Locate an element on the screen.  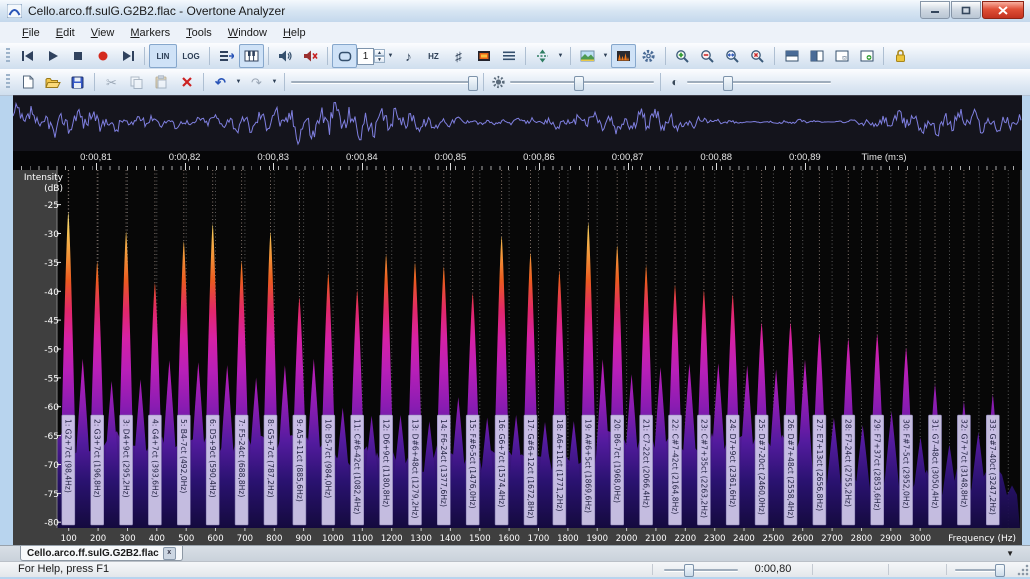
music-note-icon: ♪ is located at coordinates (408, 56).